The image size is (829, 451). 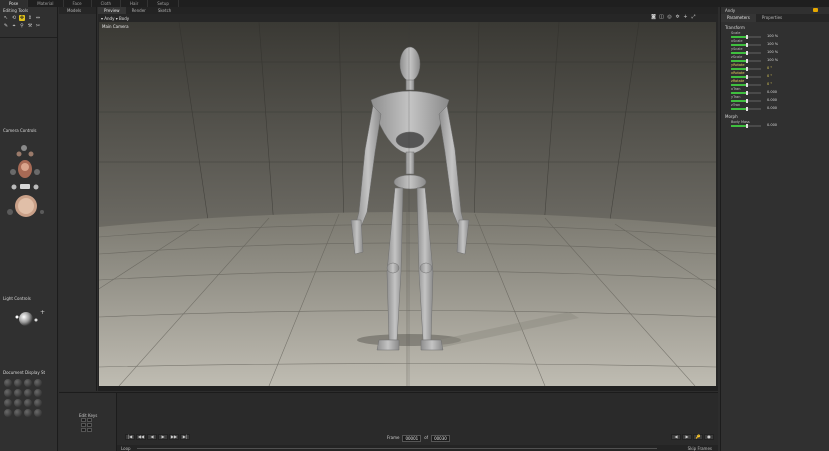 I want to click on tab-pose: Pose, so click(x=14, y=3).